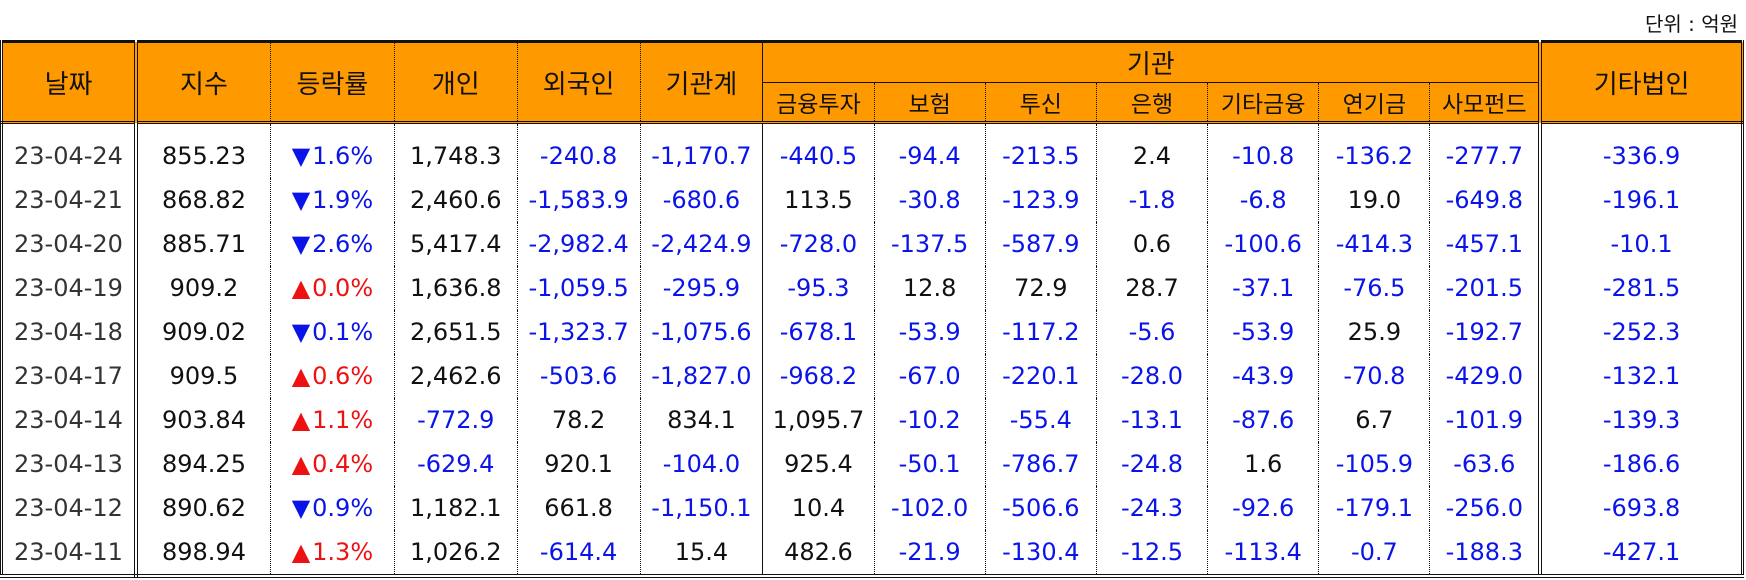 The width and height of the screenshot is (1746, 580). Describe the element at coordinates (1485, 420) in the screenshot. I see `value-cell: -101.9` at that location.